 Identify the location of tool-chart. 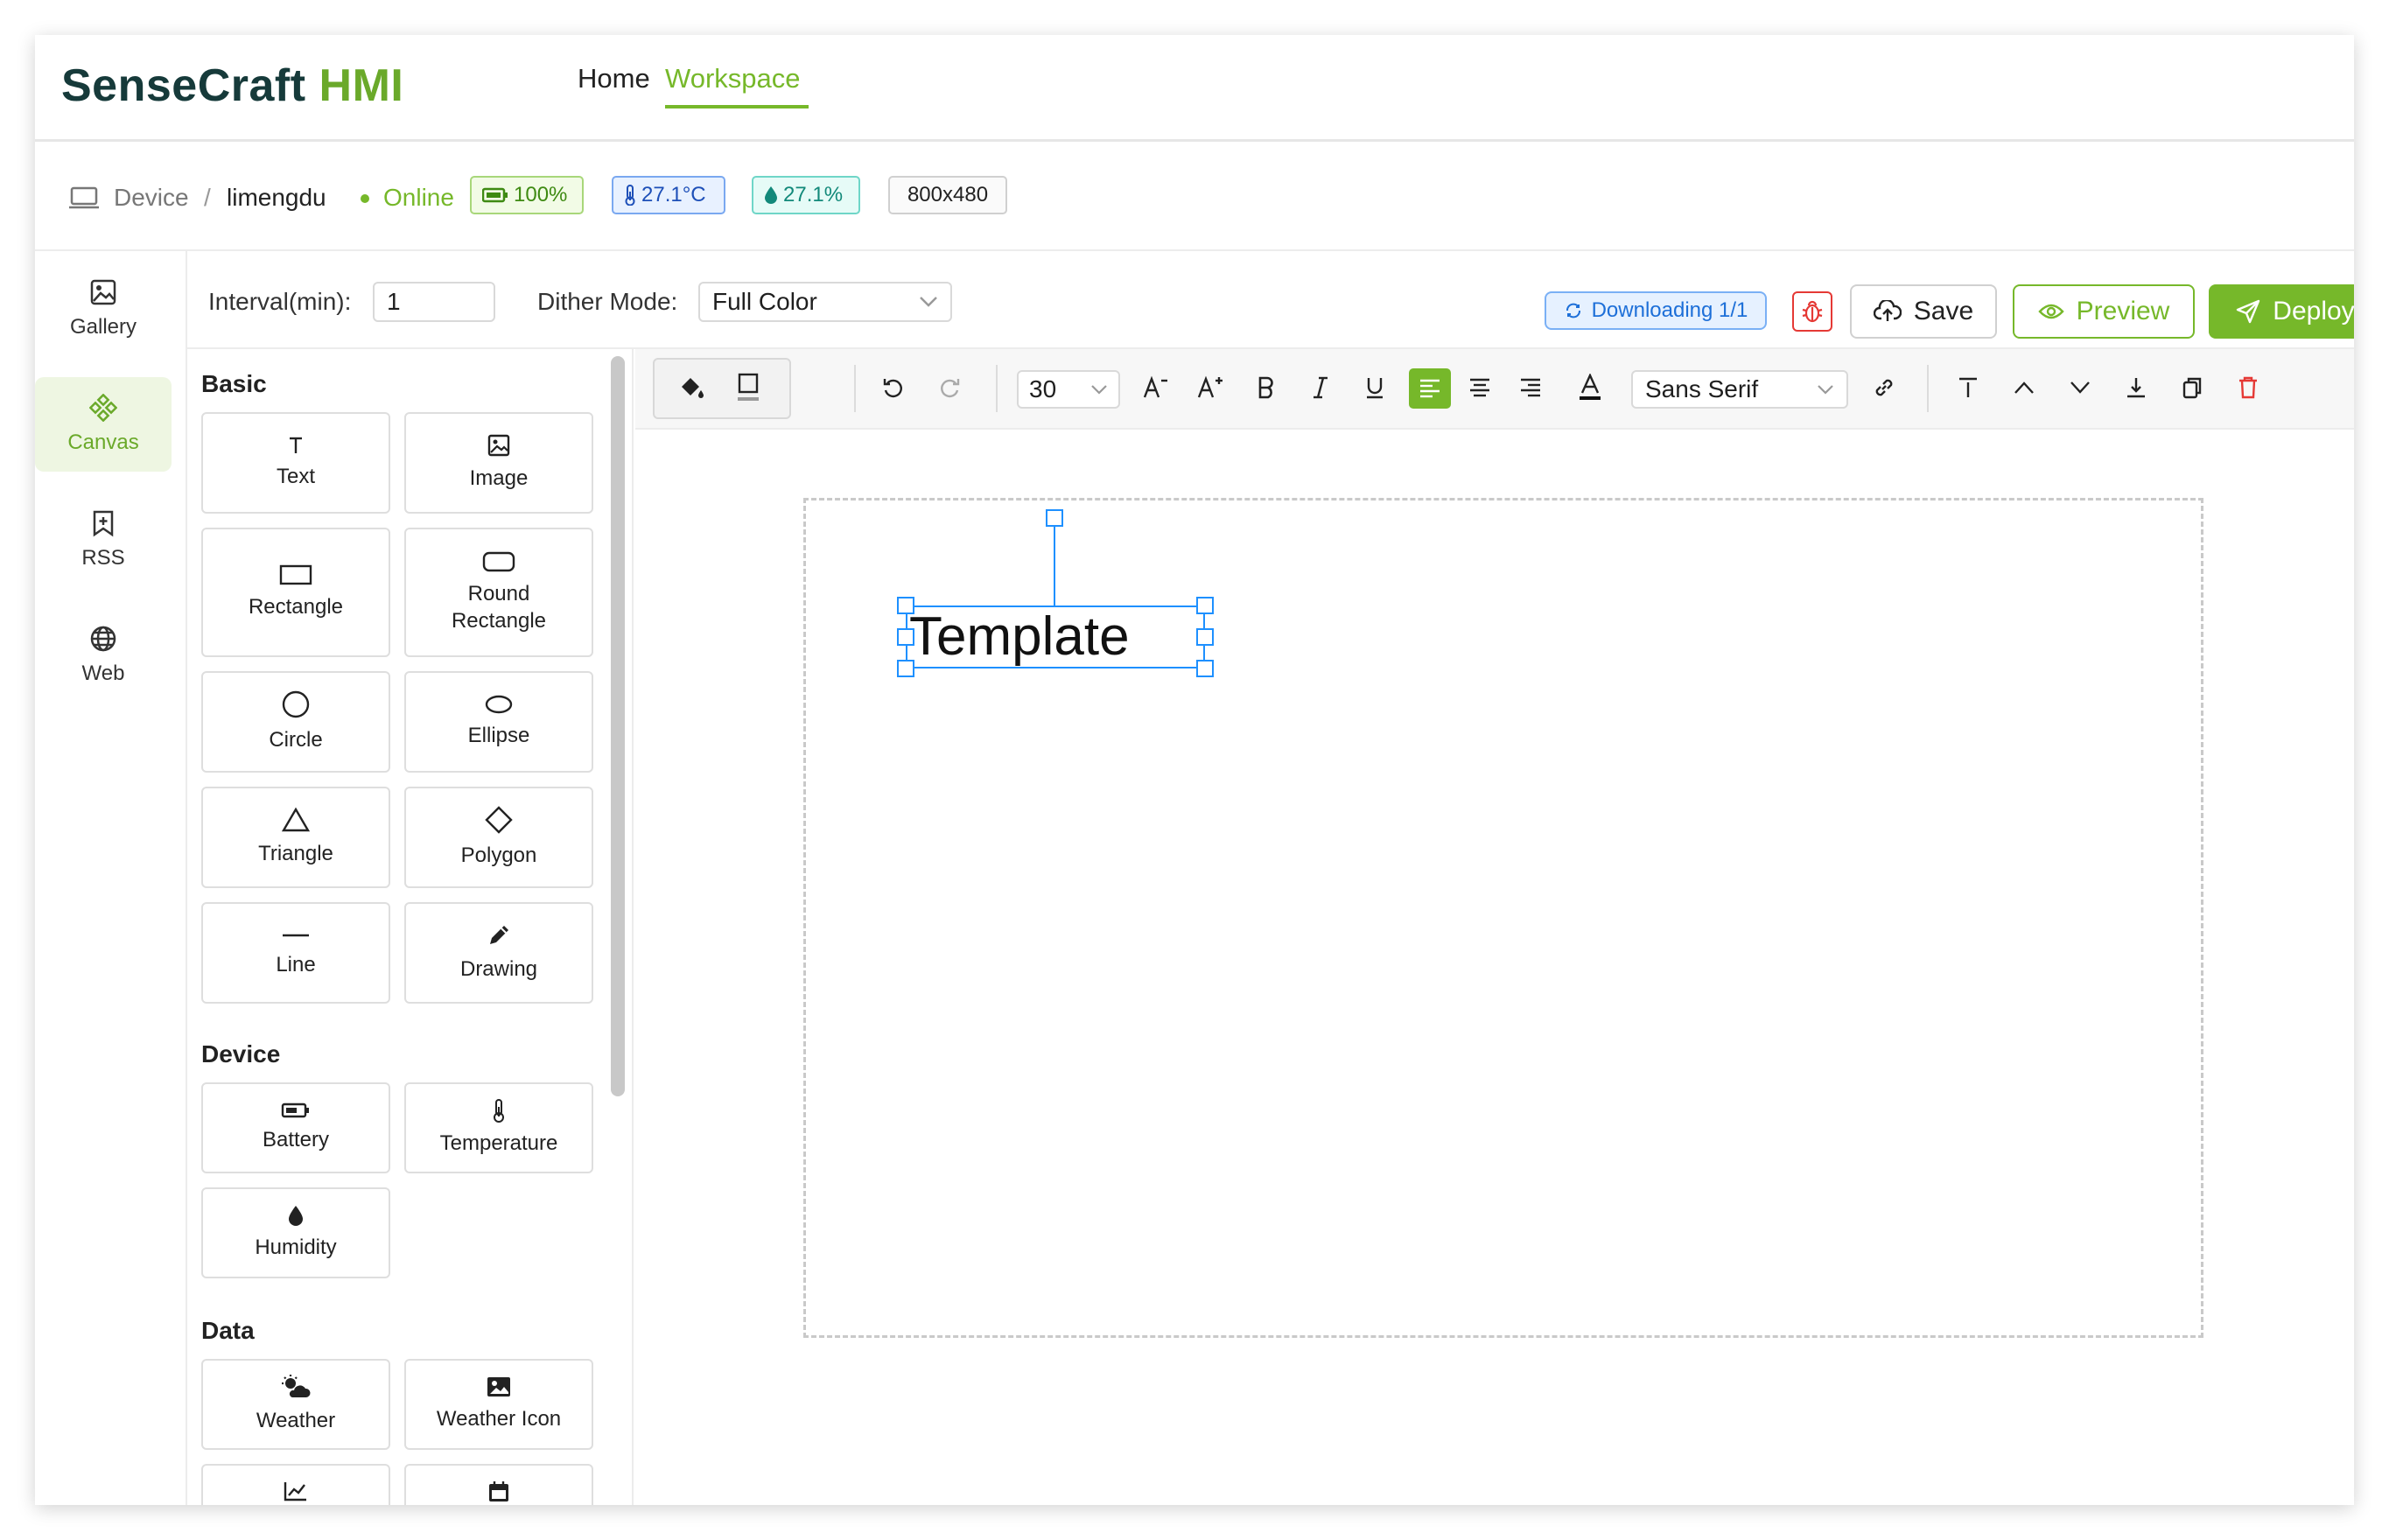
(295, 1484).